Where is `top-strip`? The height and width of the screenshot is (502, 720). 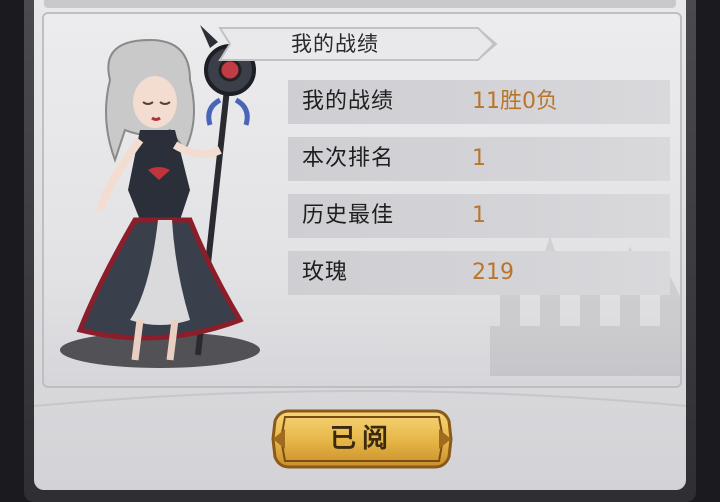 top-strip is located at coordinates (360, 4).